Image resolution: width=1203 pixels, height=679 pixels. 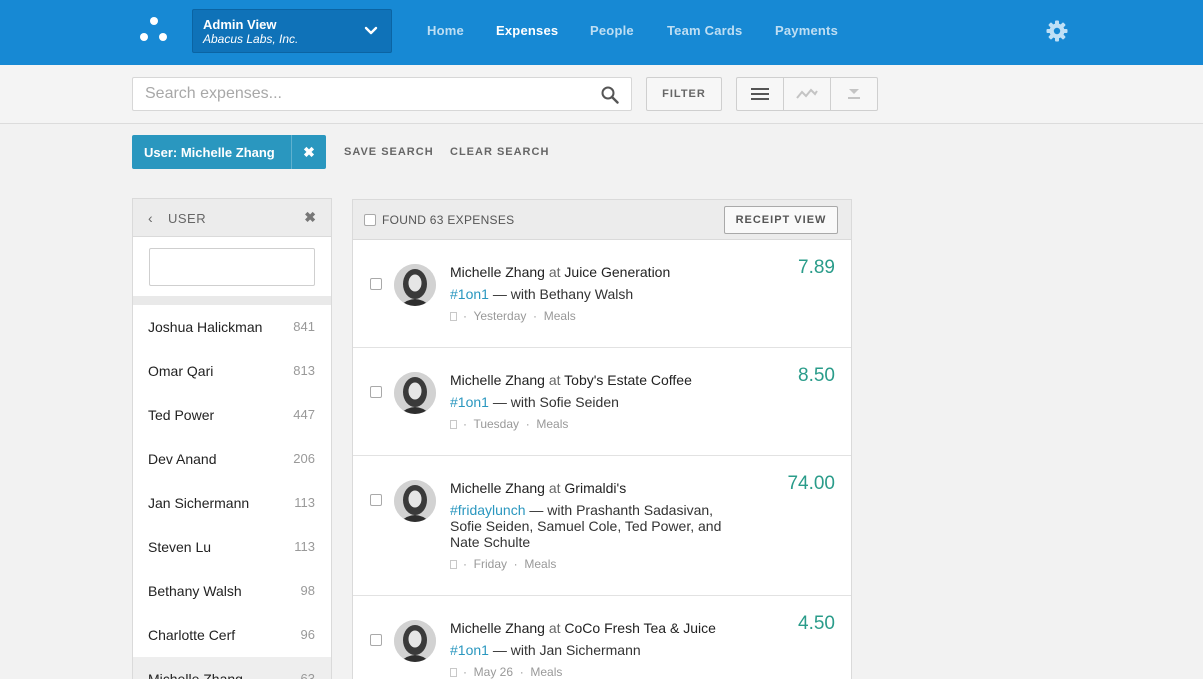 I want to click on user-count: 63, so click(x=307, y=675).